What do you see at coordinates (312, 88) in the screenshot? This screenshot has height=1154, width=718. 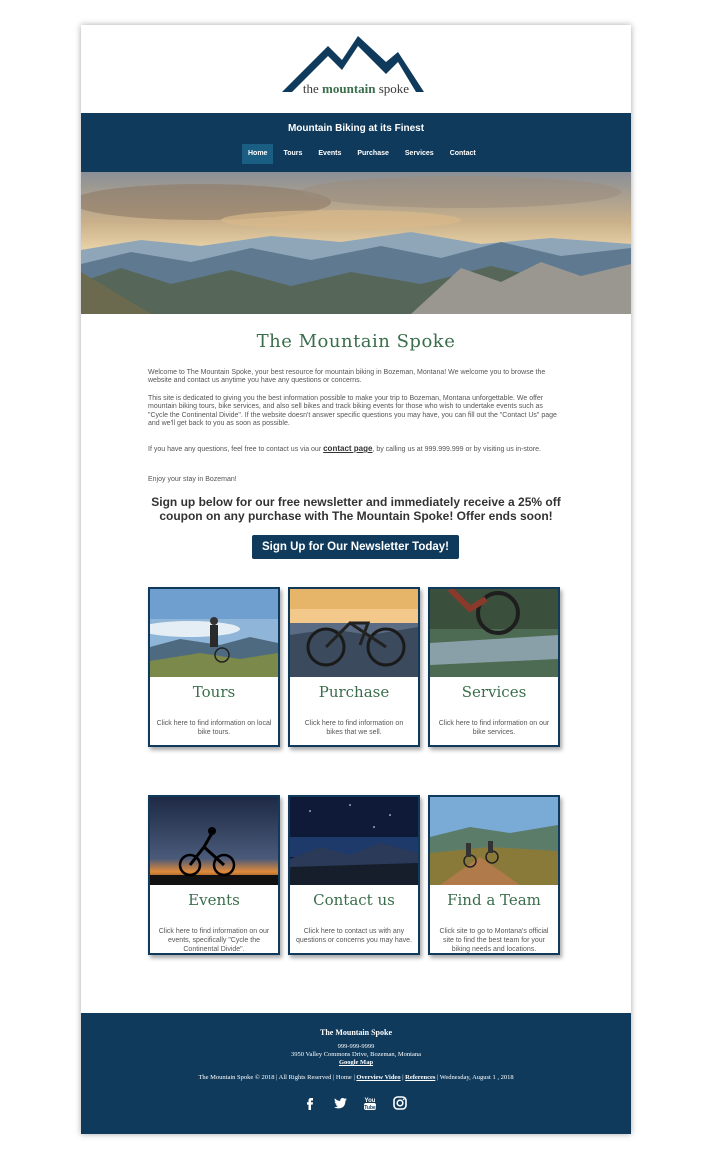 I see `logo-prefix: the` at bounding box center [312, 88].